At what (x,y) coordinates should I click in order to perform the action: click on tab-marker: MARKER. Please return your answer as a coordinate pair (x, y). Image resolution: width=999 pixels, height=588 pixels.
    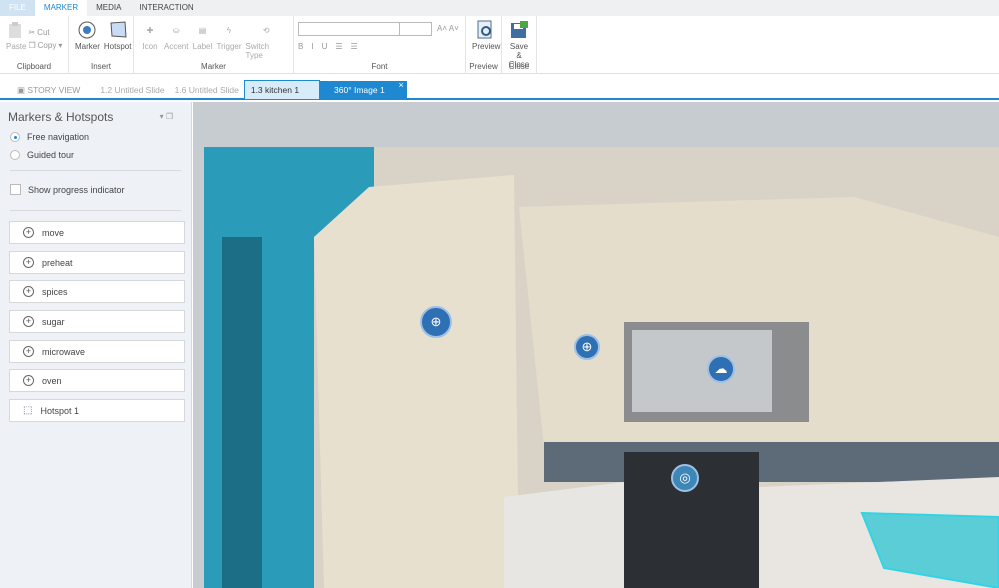
    Looking at the image, I should click on (61, 8).